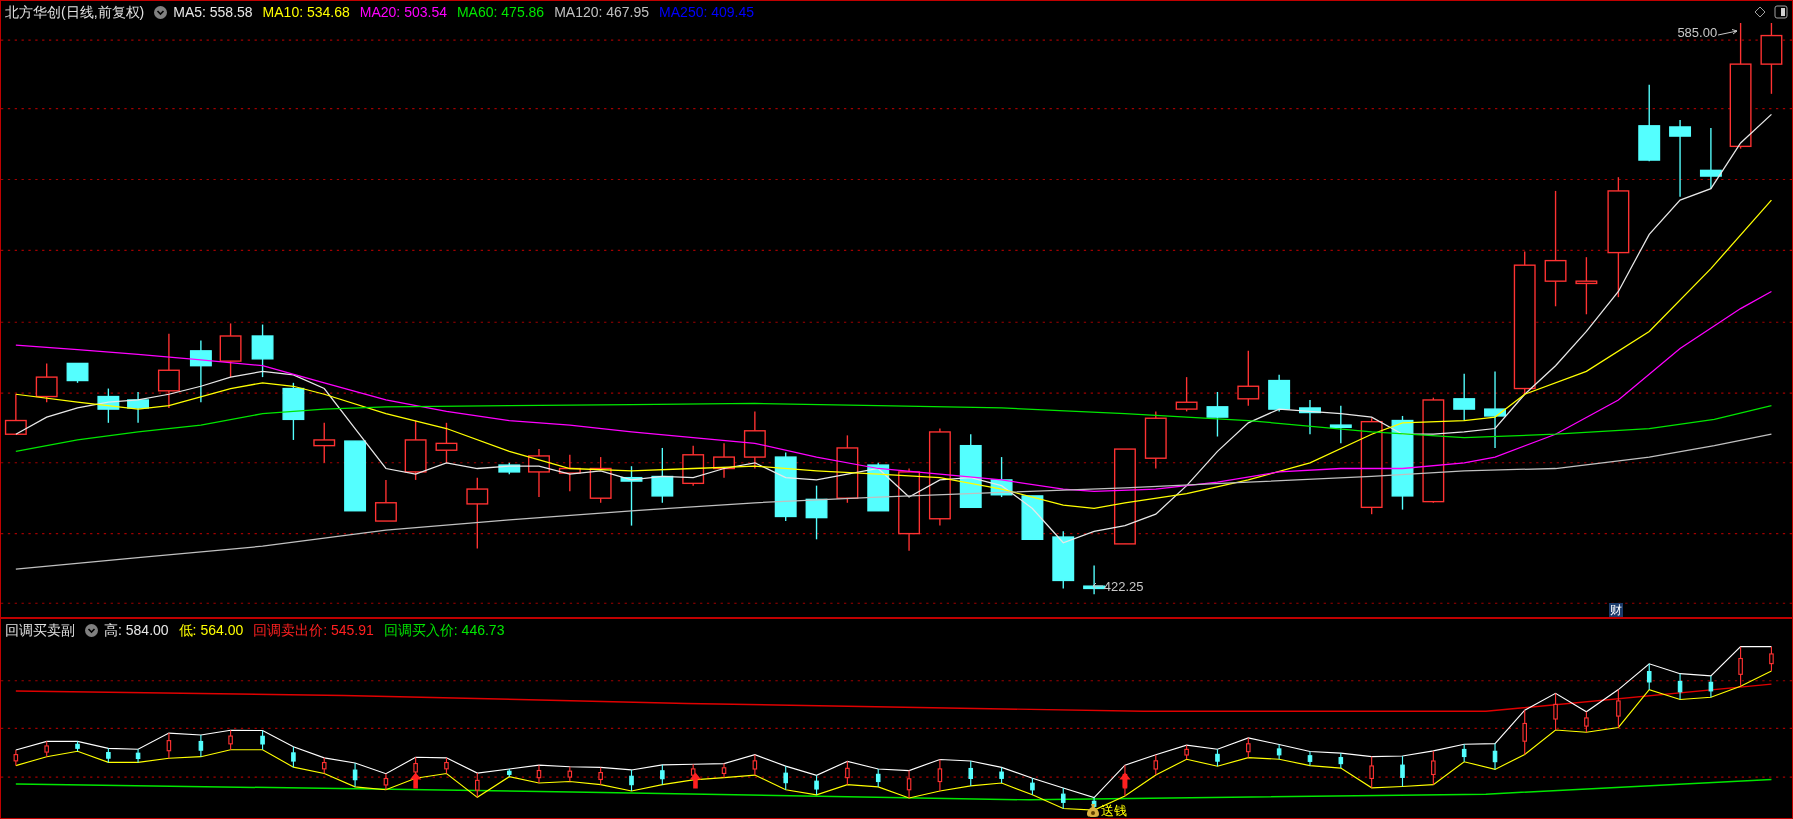  Describe the element at coordinates (313, 630) in the screenshot. I see `indicator-value: 回调卖出价: 545.91` at that location.